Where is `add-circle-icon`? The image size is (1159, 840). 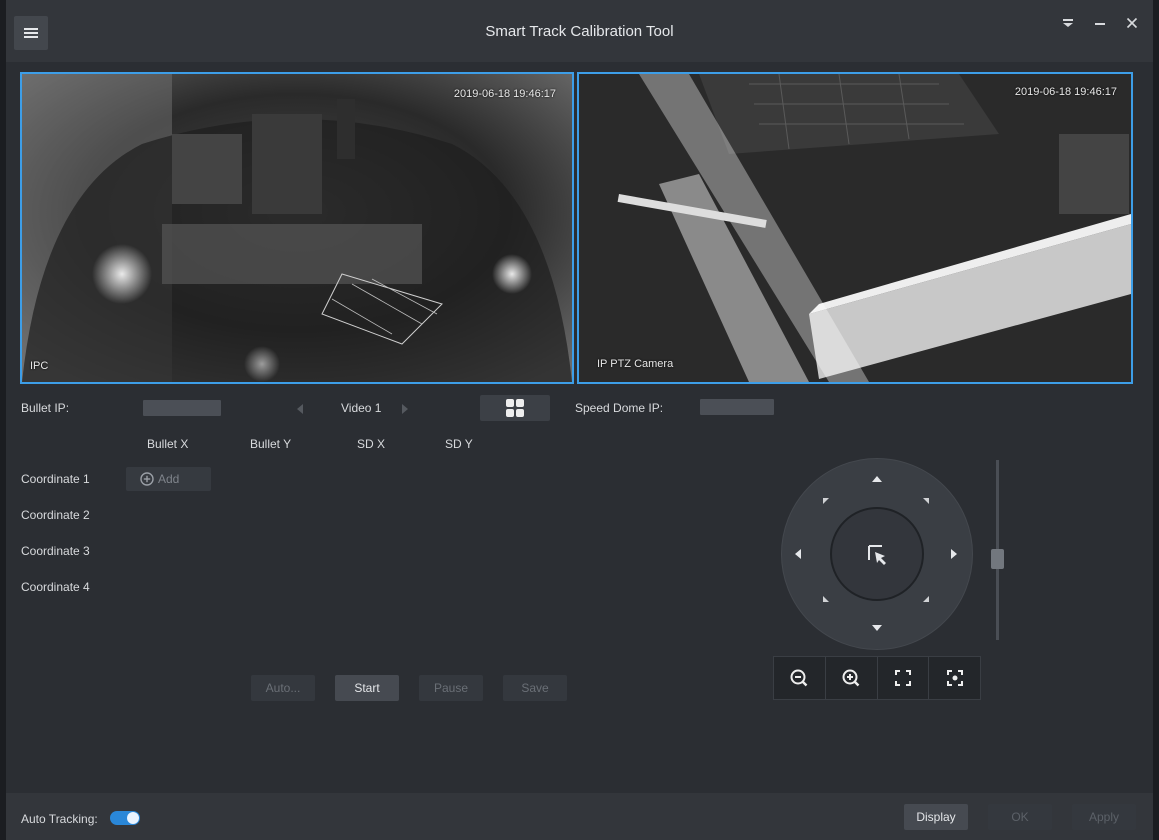 add-circle-icon is located at coordinates (147, 479).